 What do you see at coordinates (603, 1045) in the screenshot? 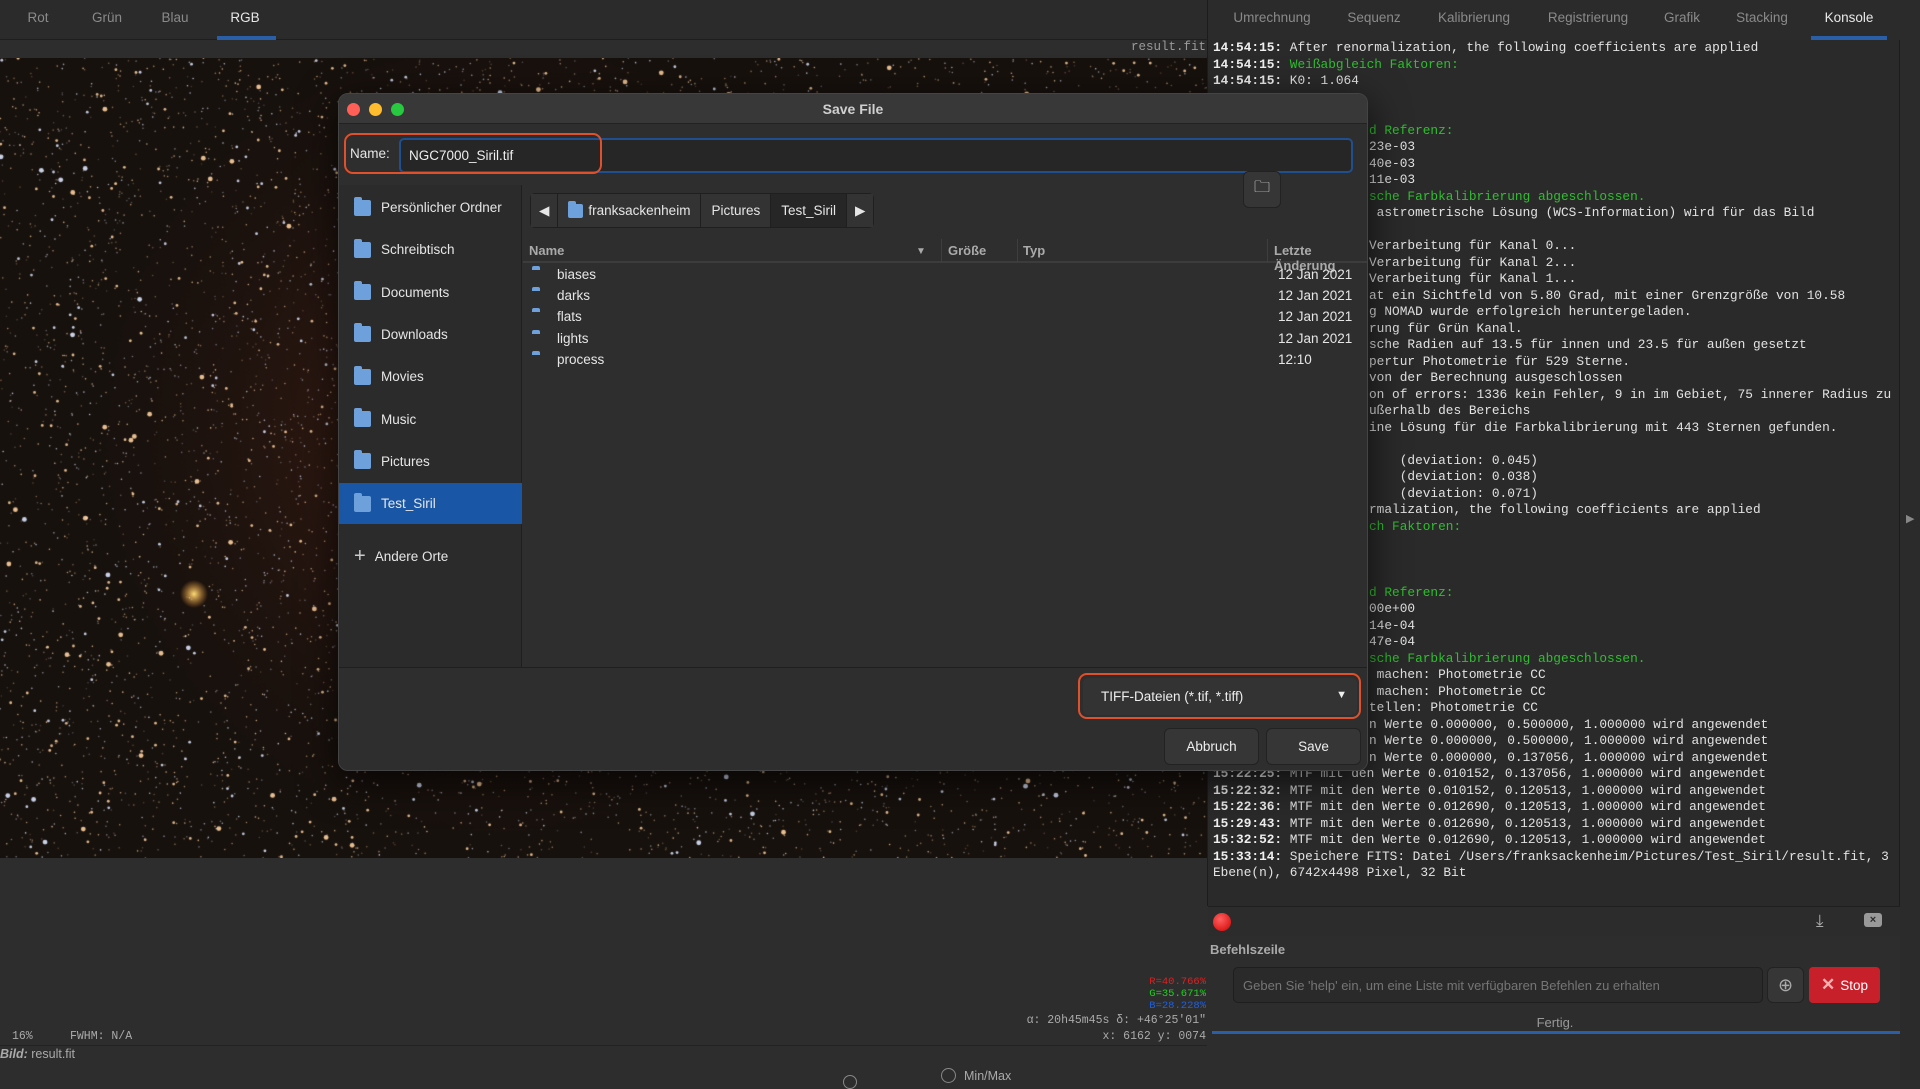
I see `divider` at bounding box center [603, 1045].